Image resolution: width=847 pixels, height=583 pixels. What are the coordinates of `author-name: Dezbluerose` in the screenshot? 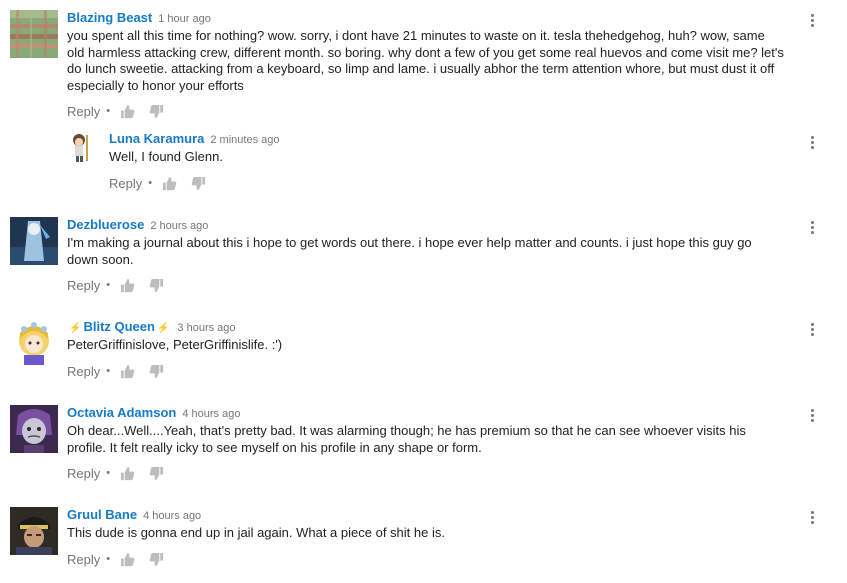 It's located at (105, 224).